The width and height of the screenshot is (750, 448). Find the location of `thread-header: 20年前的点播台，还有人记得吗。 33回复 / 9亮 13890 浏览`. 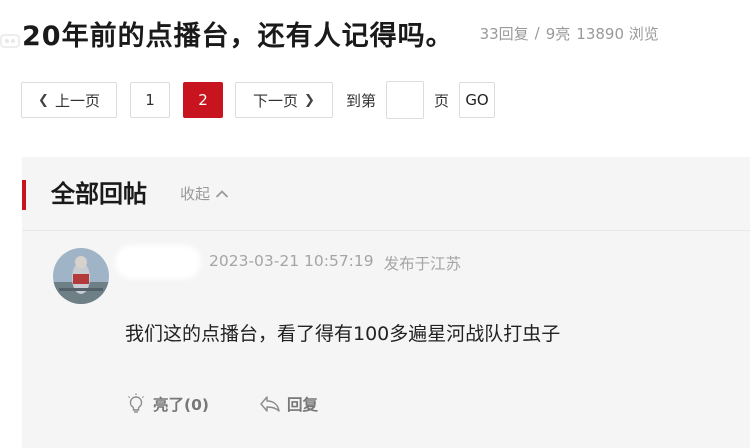

thread-header: 20年前的点播台，还有人记得吗。 33回复 / 9亮 13890 浏览 is located at coordinates (340, 33).